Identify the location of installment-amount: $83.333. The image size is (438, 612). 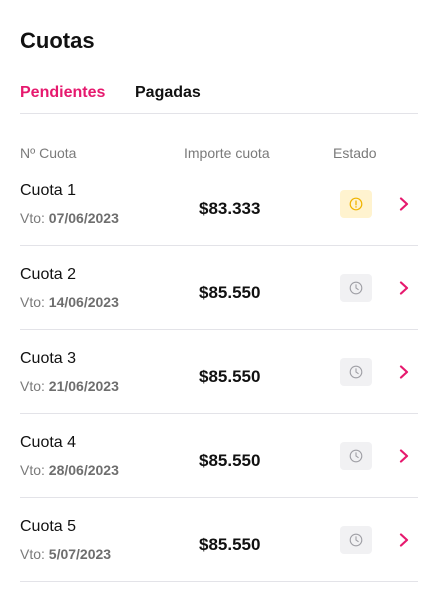
(230, 208).